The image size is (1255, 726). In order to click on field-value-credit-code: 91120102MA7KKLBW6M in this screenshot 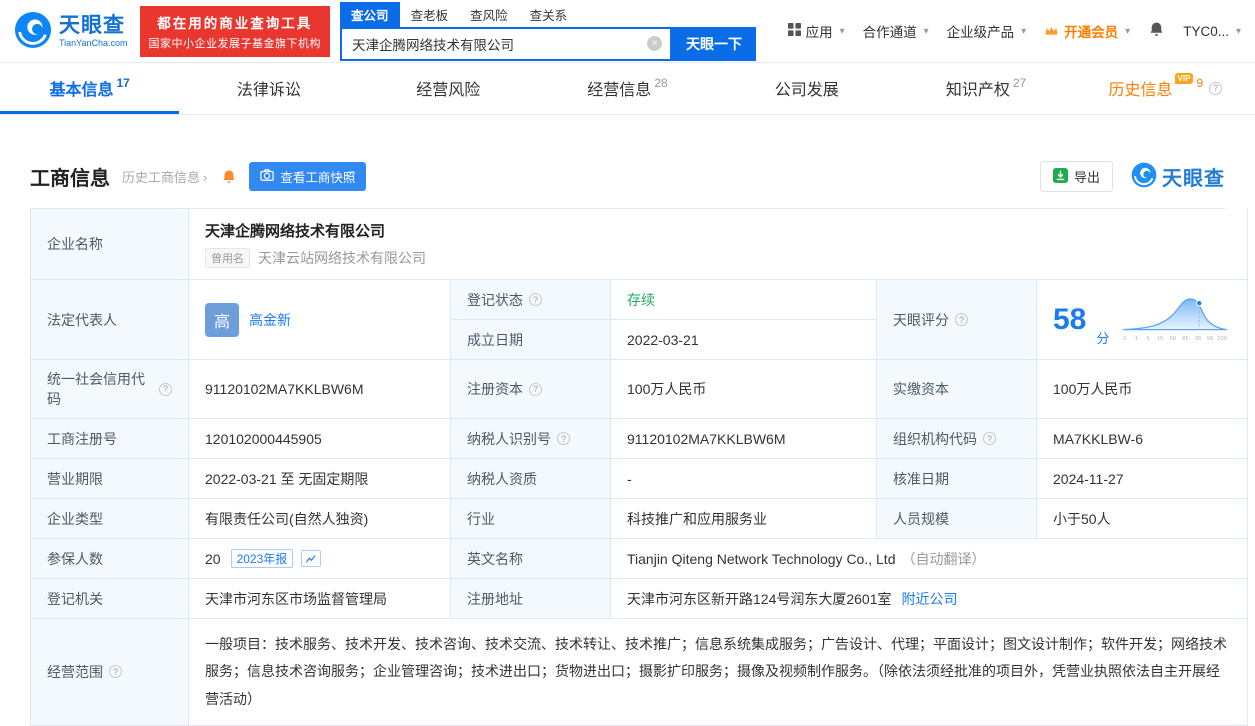, I will do `click(320, 389)`.